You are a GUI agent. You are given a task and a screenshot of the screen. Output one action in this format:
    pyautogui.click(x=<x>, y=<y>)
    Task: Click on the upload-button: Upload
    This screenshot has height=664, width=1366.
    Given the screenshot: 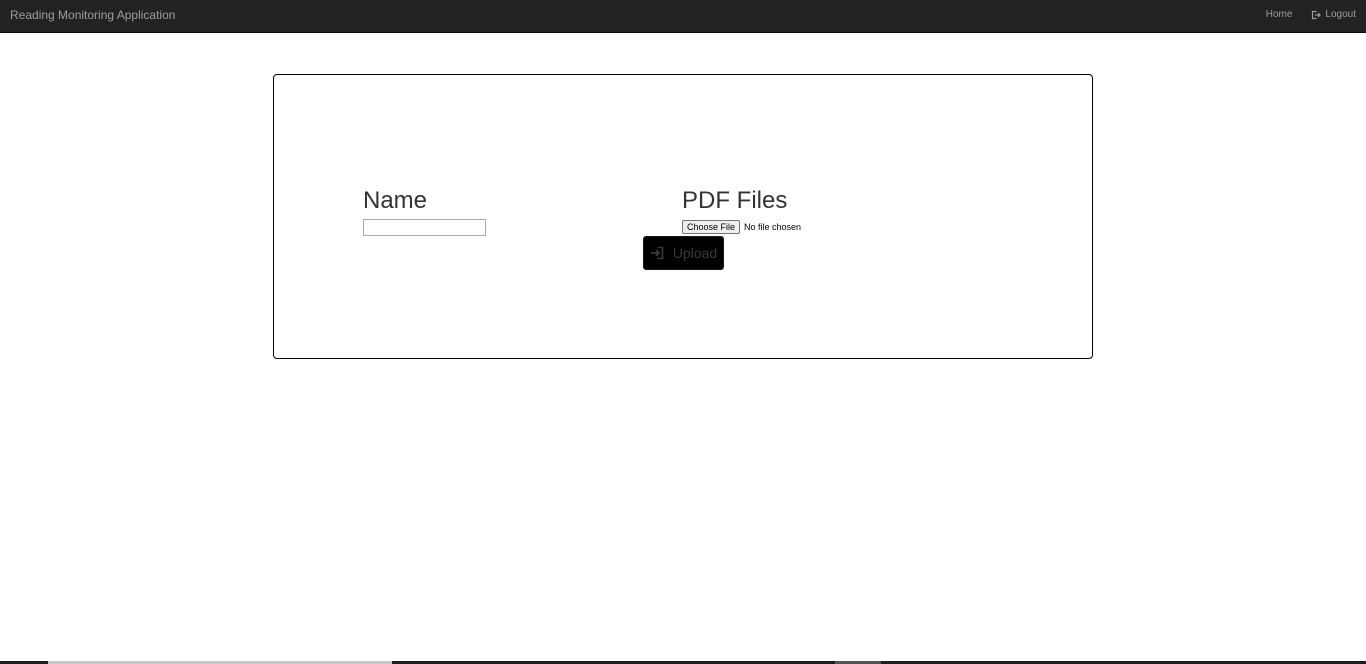 What is the action you would take?
    pyautogui.click(x=683, y=253)
    